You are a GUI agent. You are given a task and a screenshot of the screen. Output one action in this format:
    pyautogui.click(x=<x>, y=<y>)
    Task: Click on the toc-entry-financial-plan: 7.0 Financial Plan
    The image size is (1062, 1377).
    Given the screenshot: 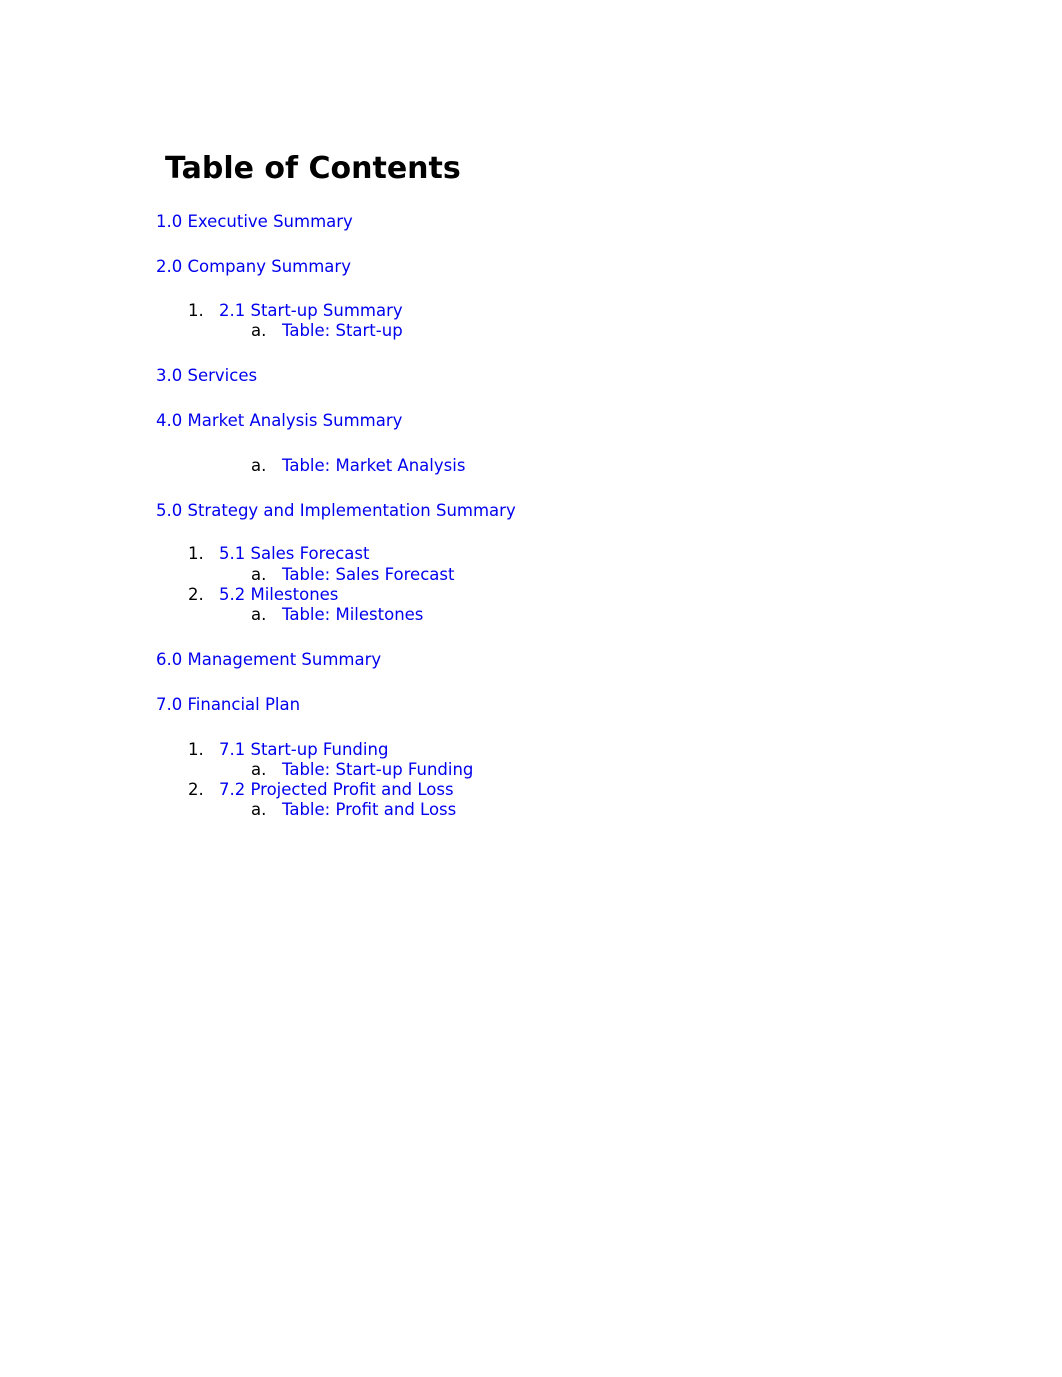 What is the action you would take?
    pyautogui.click(x=228, y=705)
    